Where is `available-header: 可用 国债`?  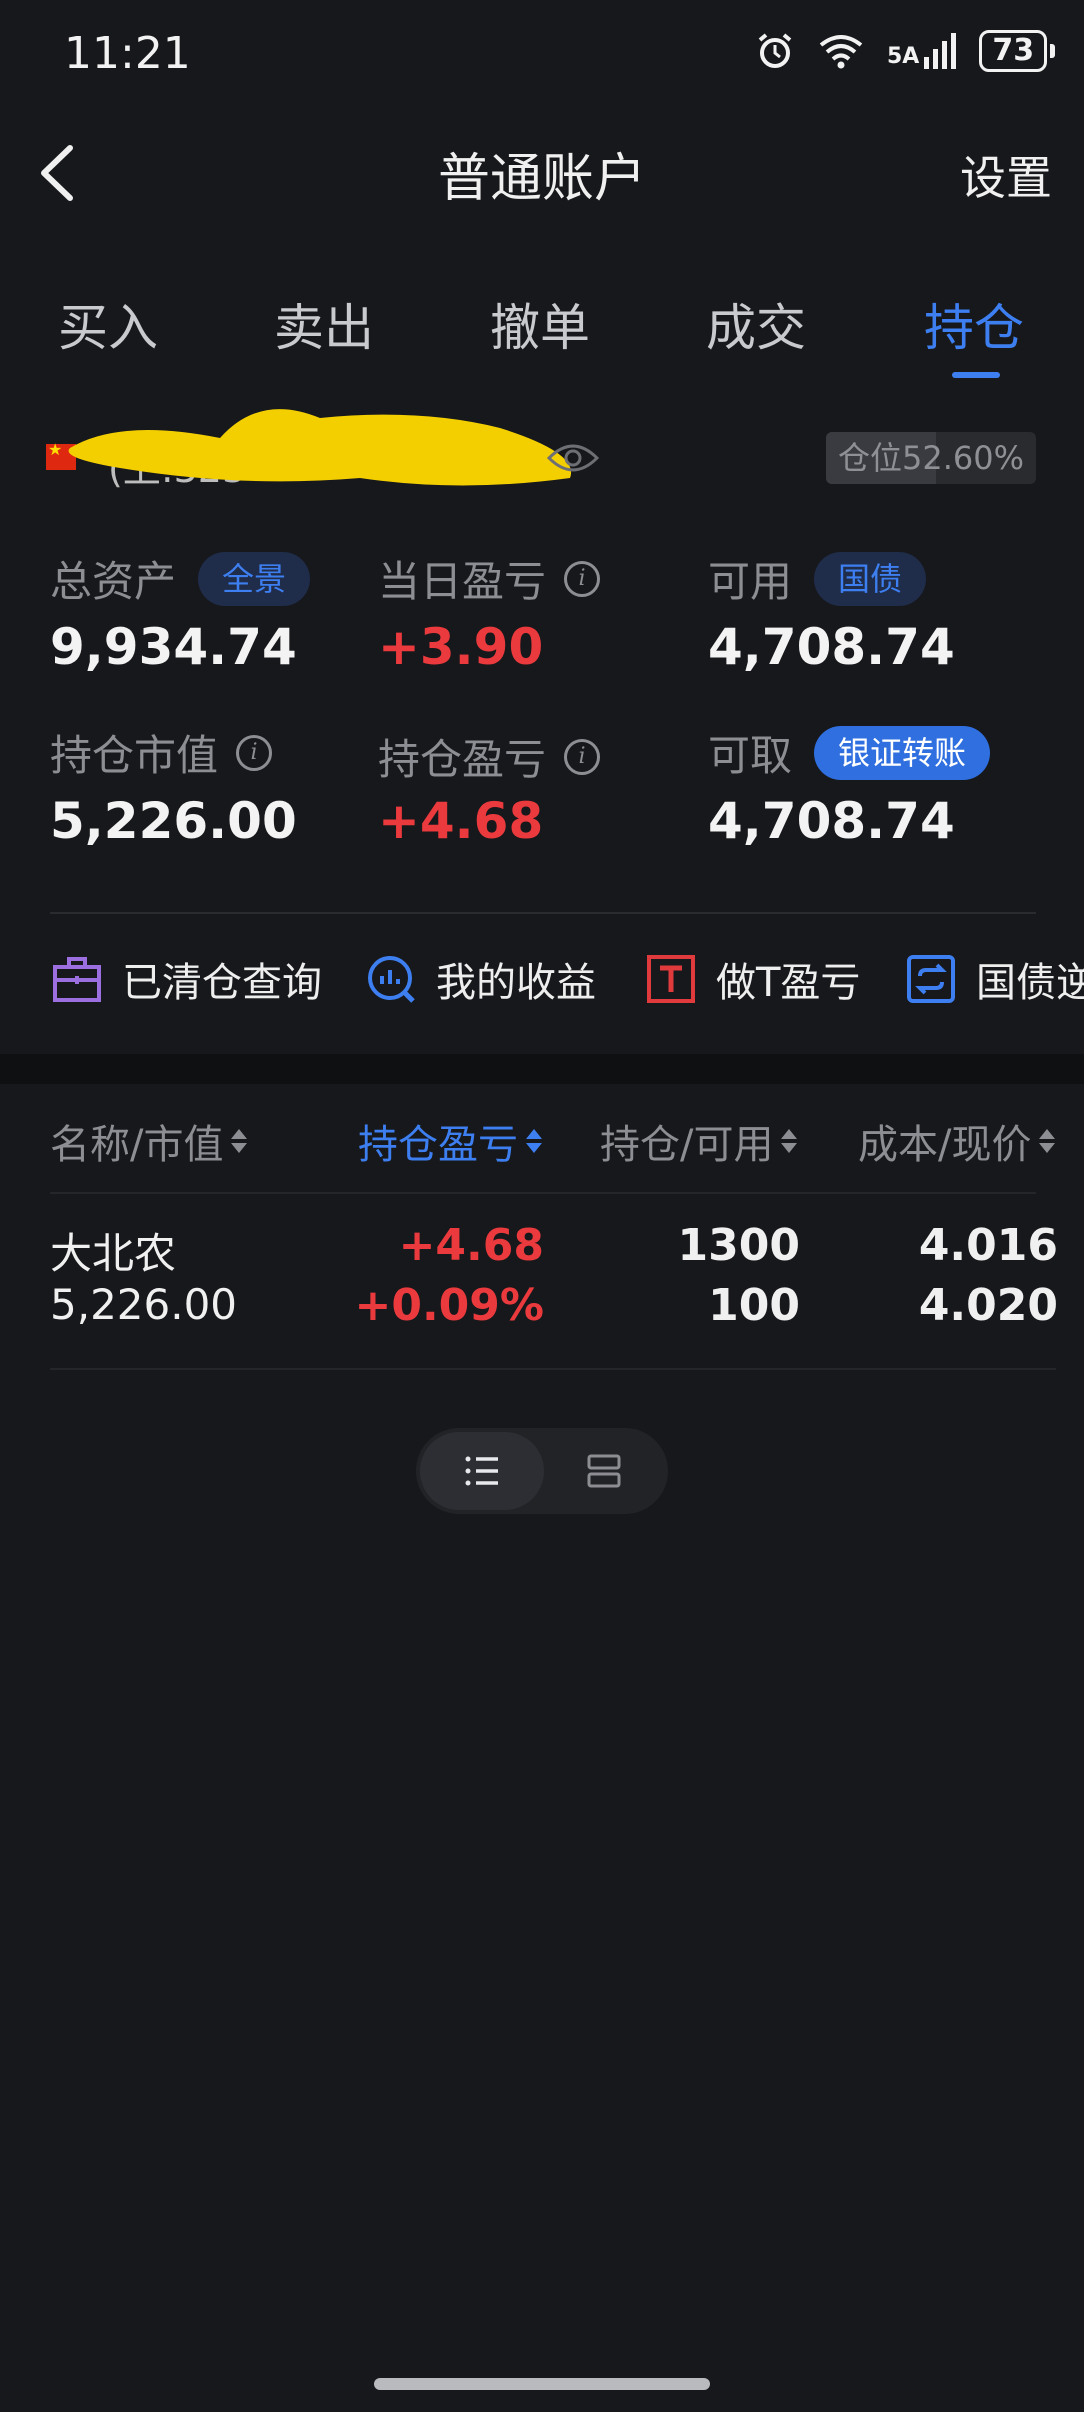 available-header: 可用 国债 is located at coordinates (817, 578).